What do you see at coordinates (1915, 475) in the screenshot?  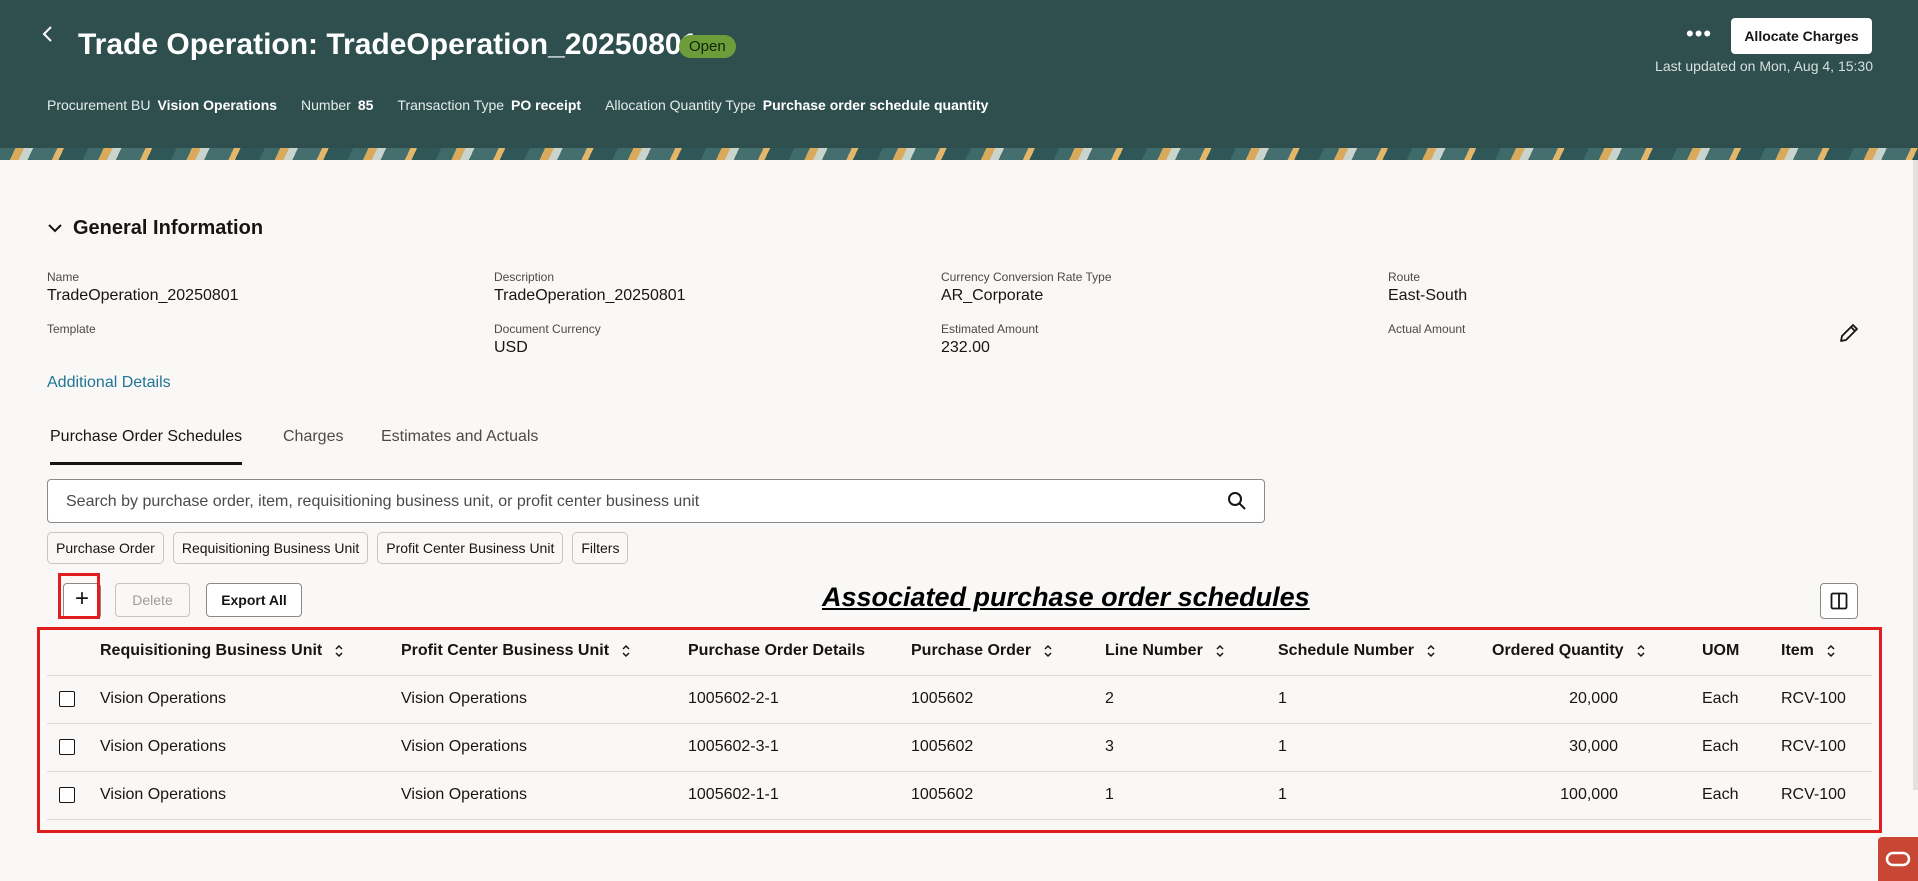 I see `scrollbar` at bounding box center [1915, 475].